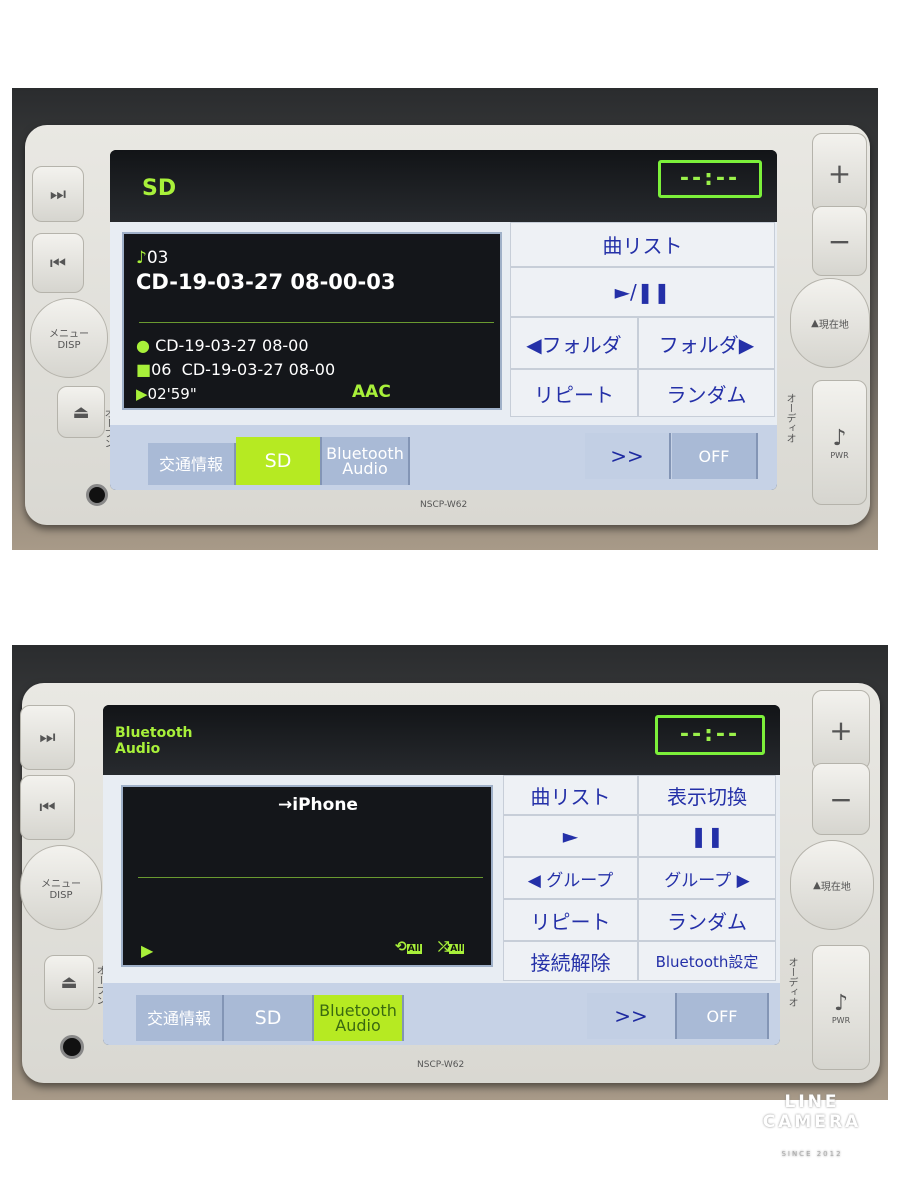 Image resolution: width=900 pixels, height=1200 pixels. What do you see at coordinates (574, 343) in the screenshot?
I see `prev-folder-button: ◀フォルダ` at bounding box center [574, 343].